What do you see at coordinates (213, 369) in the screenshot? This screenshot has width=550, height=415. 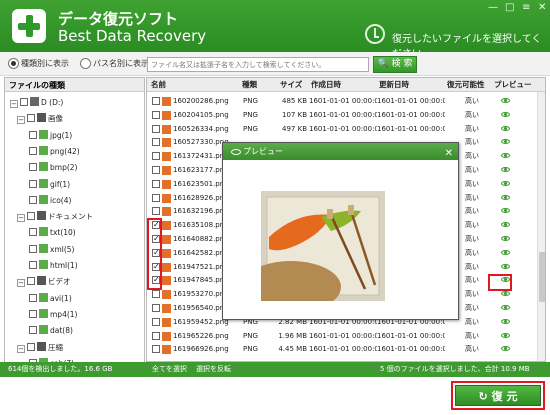 I see `invert-selection-link: 選択を反転` at bounding box center [213, 369].